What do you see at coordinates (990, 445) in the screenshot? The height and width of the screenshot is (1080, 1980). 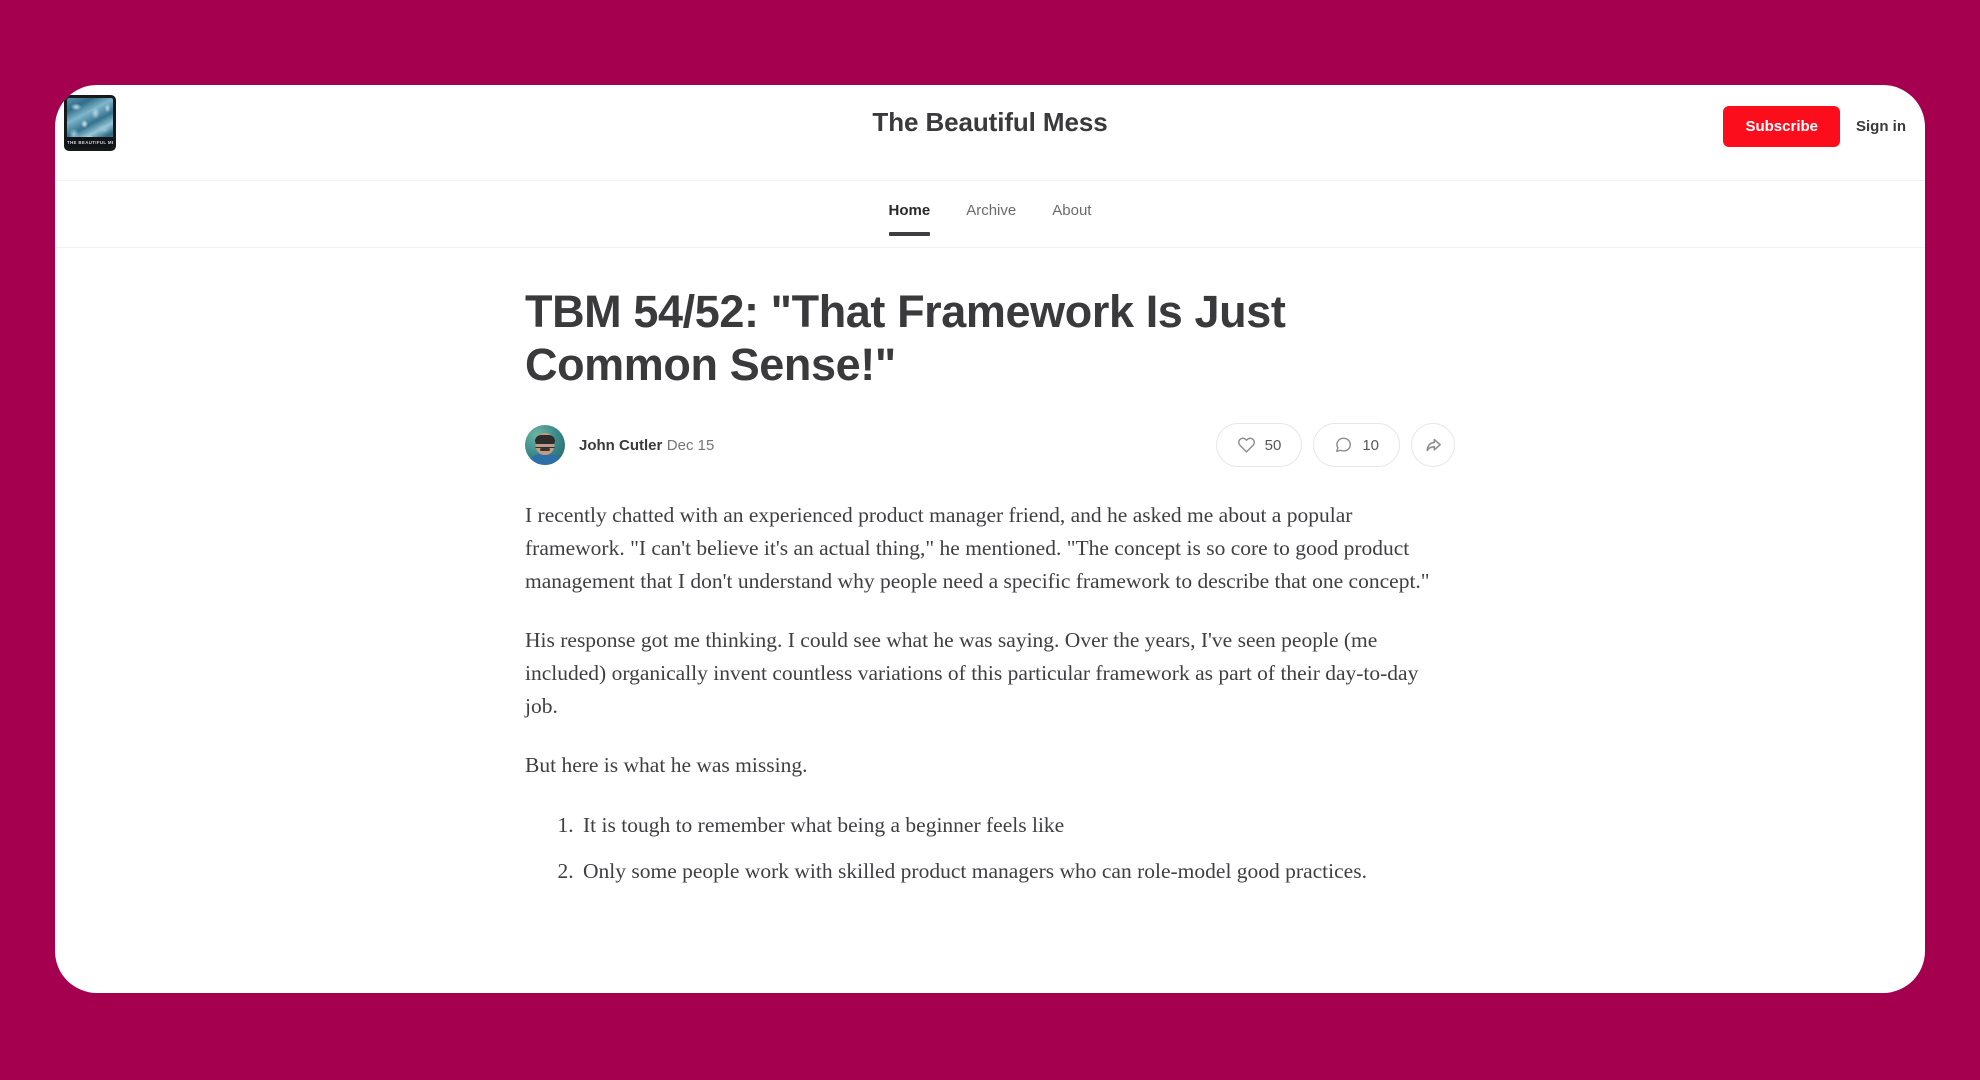 I see `post-meta: John Cutler Dec 15 50 10` at bounding box center [990, 445].